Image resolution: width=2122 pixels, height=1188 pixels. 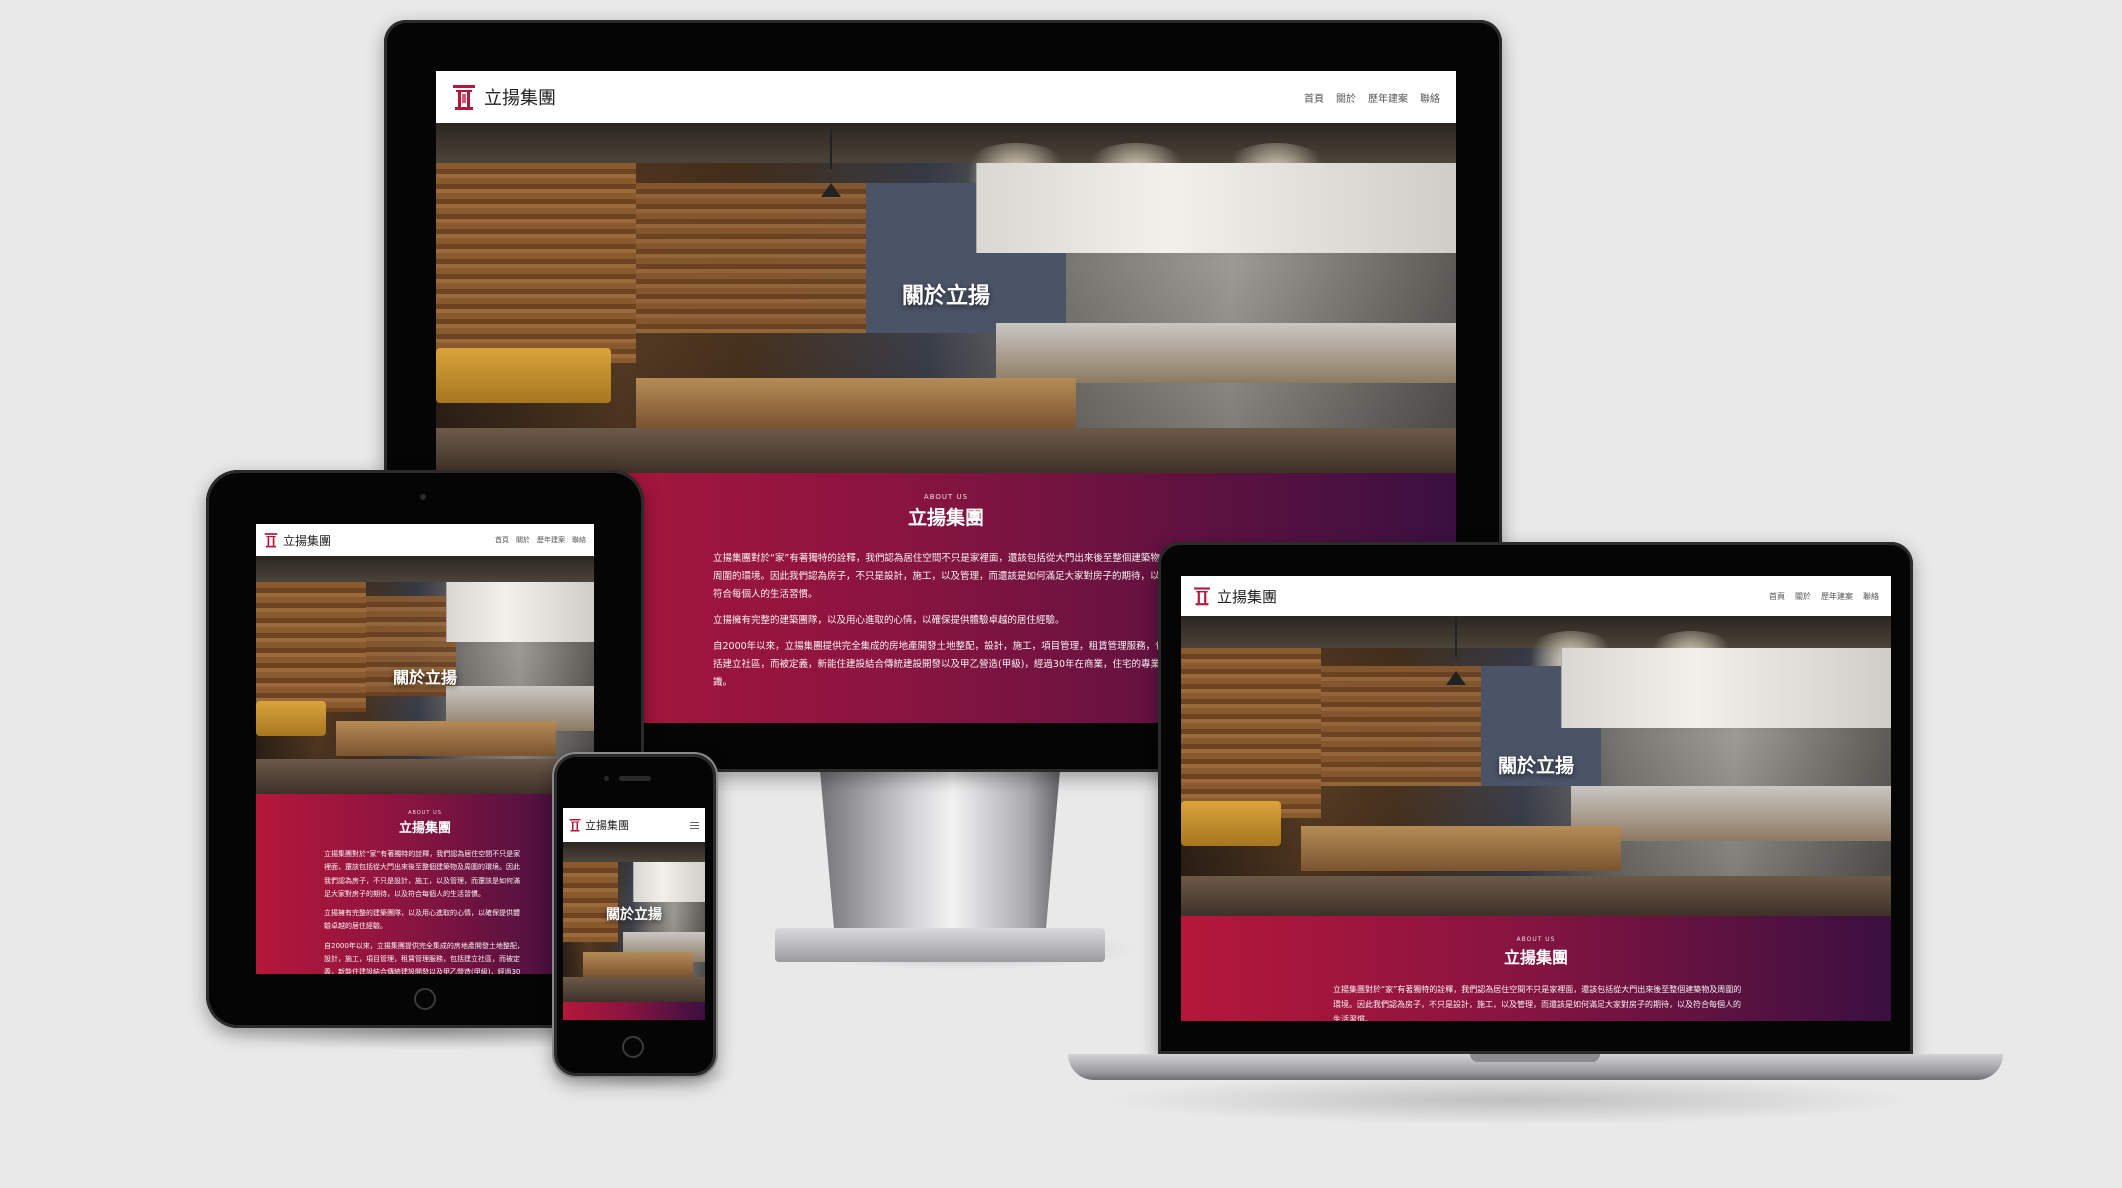 I want to click on laptop-about-heading: 立揚集團, so click(x=1535, y=957).